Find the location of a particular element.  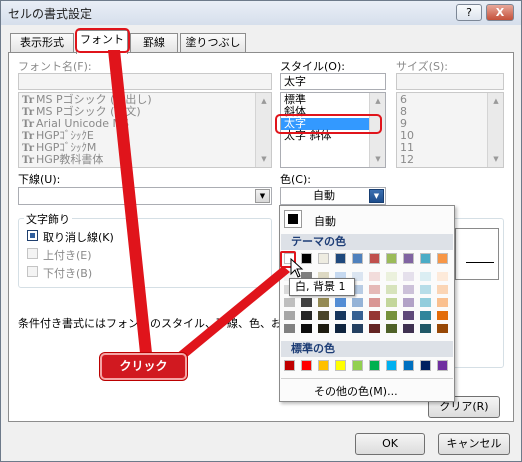

font-item-label: HGP教科書体 is located at coordinates (70, 159).